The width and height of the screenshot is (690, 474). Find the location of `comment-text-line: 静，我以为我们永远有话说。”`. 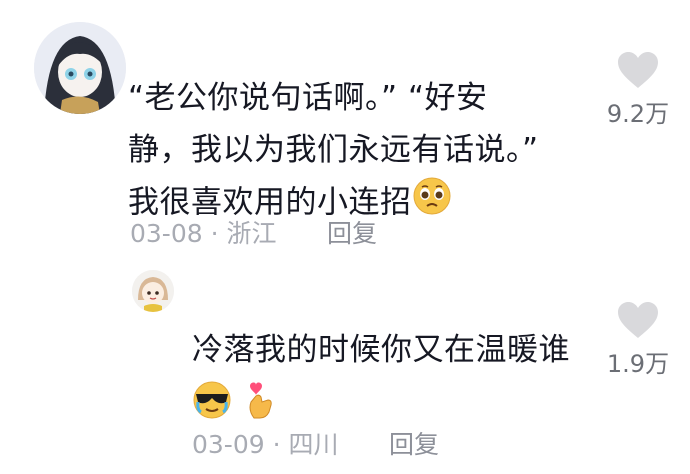

comment-text-line: 静，我以为我们永远有话说。” is located at coordinates (333, 150).